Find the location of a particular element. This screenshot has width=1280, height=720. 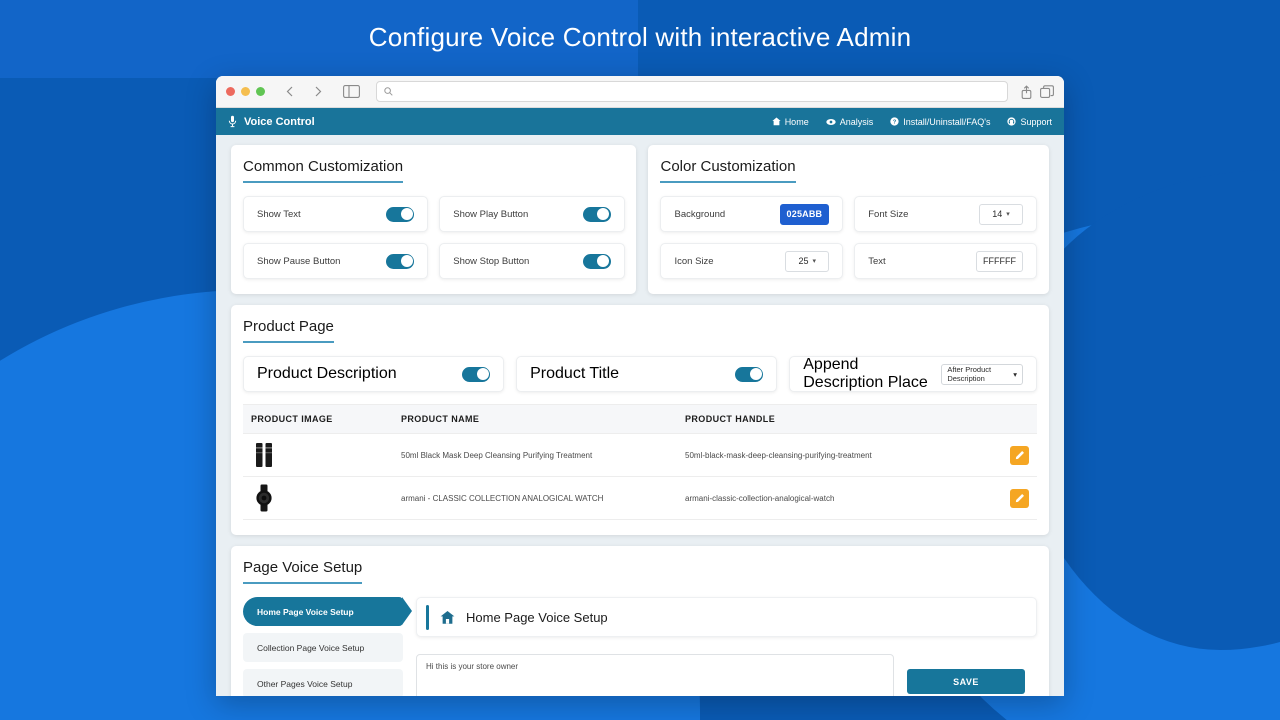

window-controls is located at coordinates (245, 91).